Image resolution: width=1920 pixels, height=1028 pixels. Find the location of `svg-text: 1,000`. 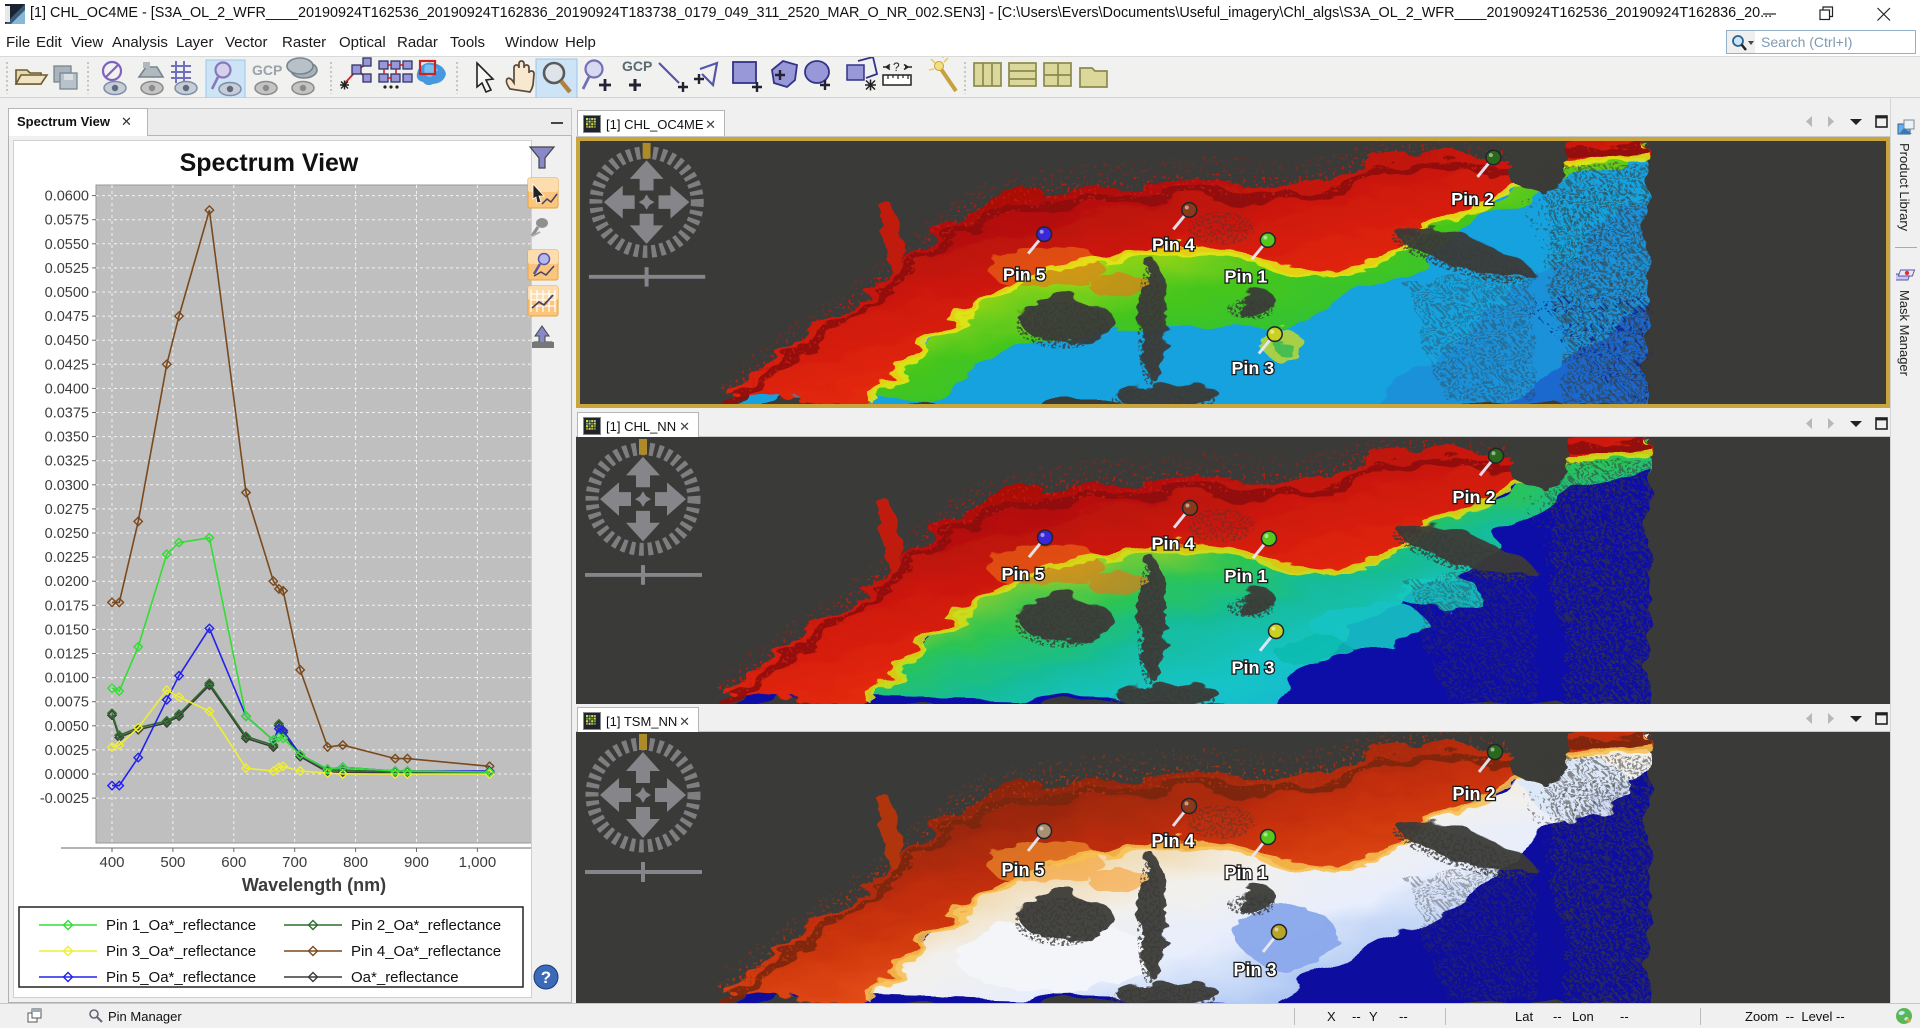

svg-text: 1,000 is located at coordinates (478, 862).